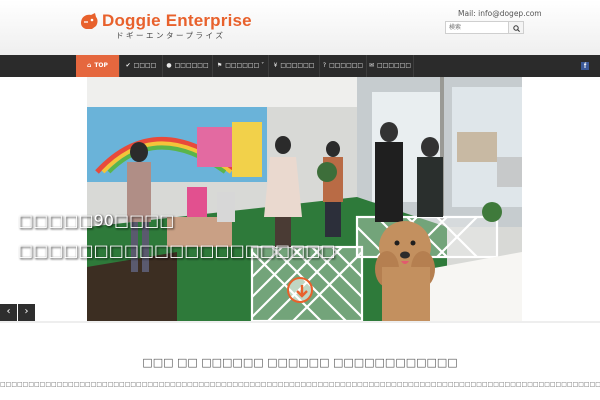  What do you see at coordinates (169, 65) in the screenshot?
I see `dog-icon: ●` at bounding box center [169, 65].